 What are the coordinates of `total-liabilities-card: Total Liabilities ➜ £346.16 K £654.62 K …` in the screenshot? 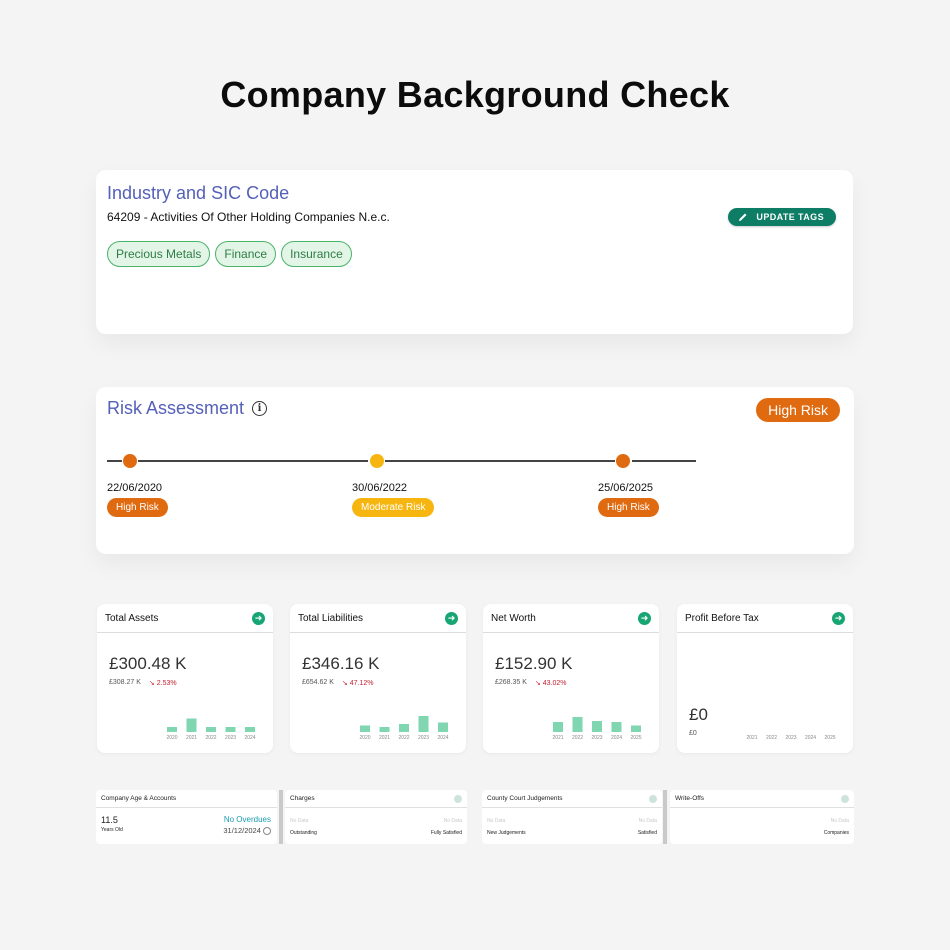 It's located at (378, 678).